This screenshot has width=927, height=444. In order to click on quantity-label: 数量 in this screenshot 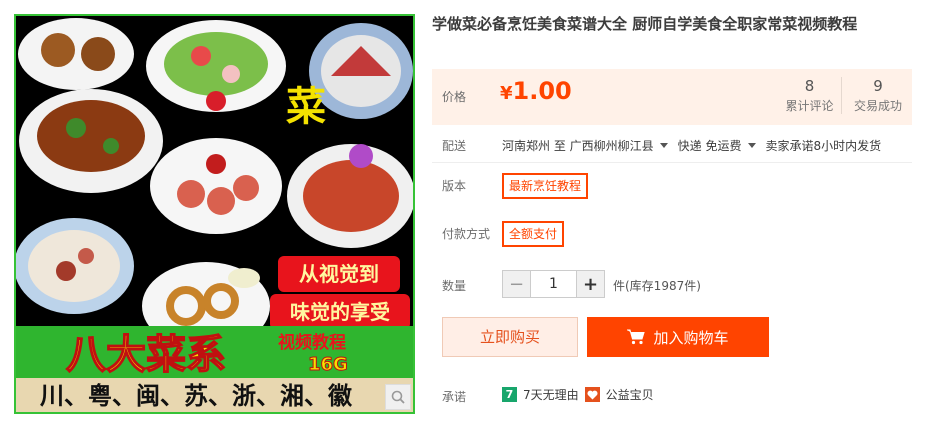, I will do `click(454, 286)`.